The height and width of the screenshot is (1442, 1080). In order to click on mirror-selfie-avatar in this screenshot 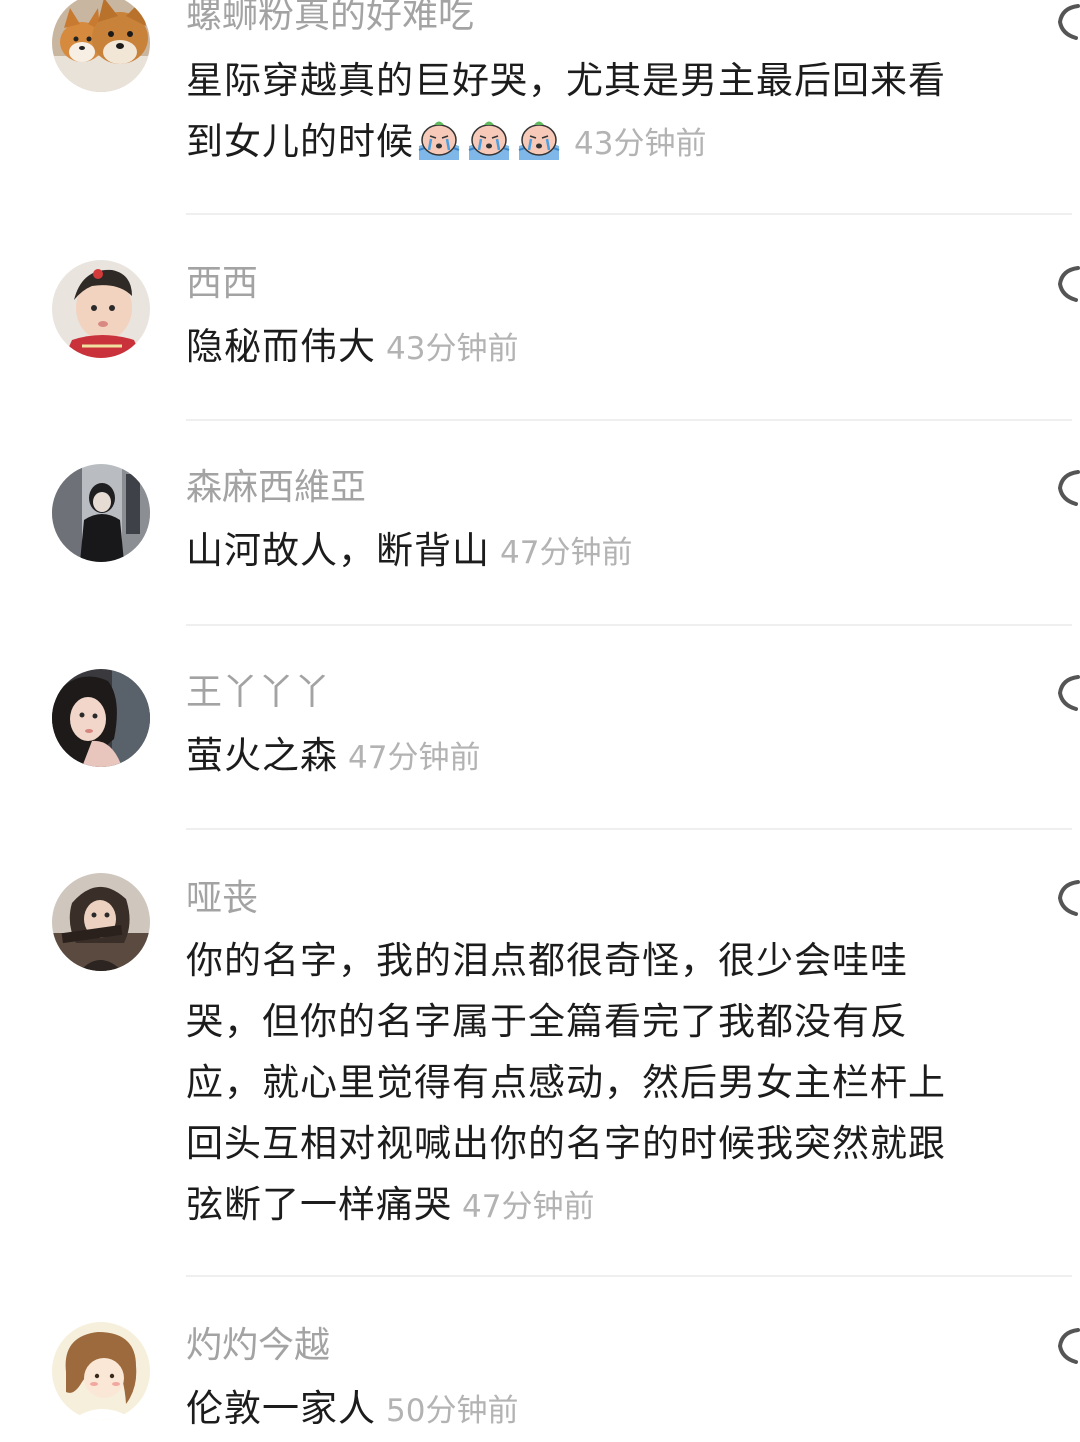, I will do `click(101, 513)`.